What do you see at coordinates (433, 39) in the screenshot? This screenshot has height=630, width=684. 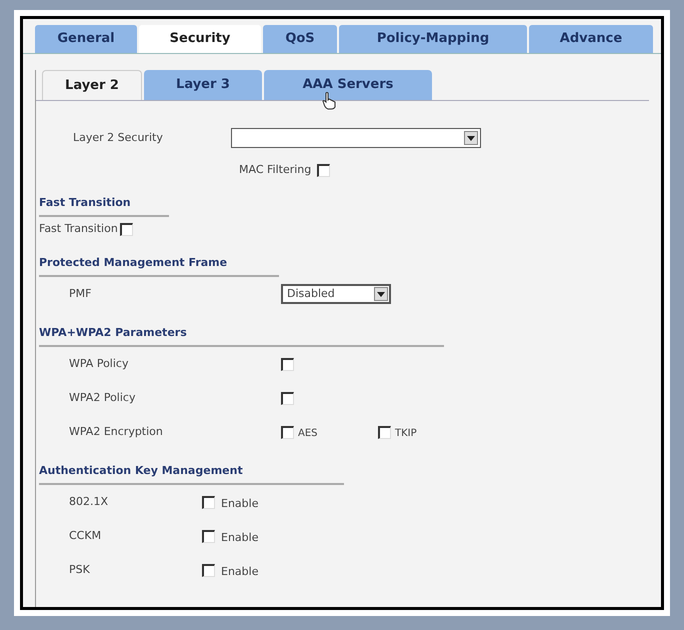 I see `tab: Policy-Mapping` at bounding box center [433, 39].